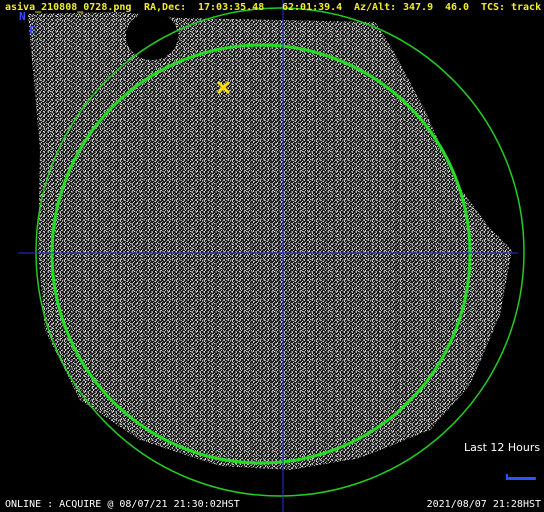  I want to click on header-tcs-state: track, so click(526, 7).